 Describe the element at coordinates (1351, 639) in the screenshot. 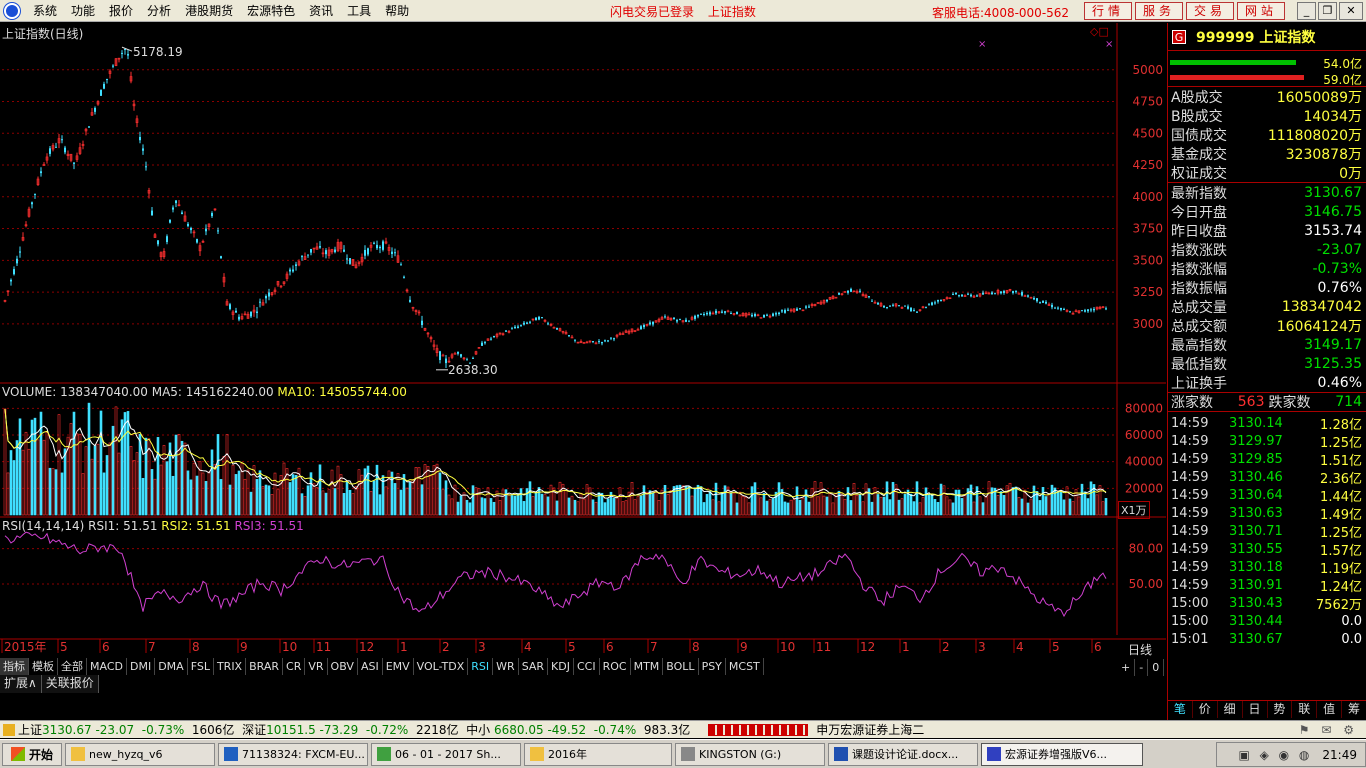

I see `tick-volume: 0.0` at that location.